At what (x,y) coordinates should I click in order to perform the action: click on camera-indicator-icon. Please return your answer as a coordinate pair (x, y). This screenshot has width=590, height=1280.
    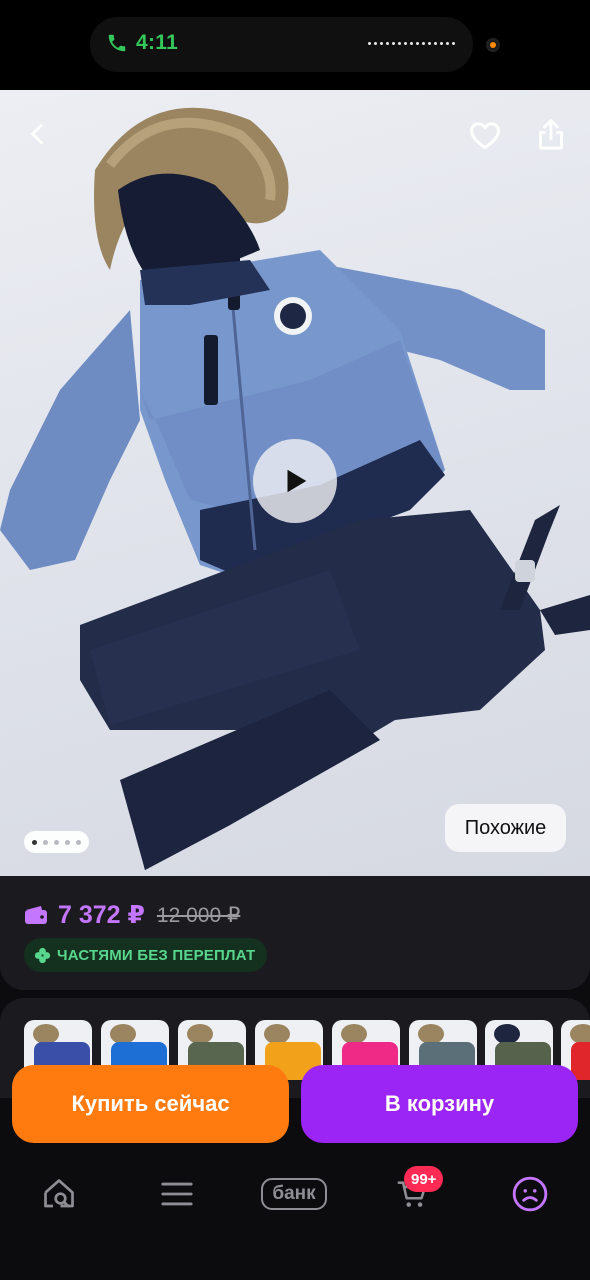
    Looking at the image, I should click on (493, 45).